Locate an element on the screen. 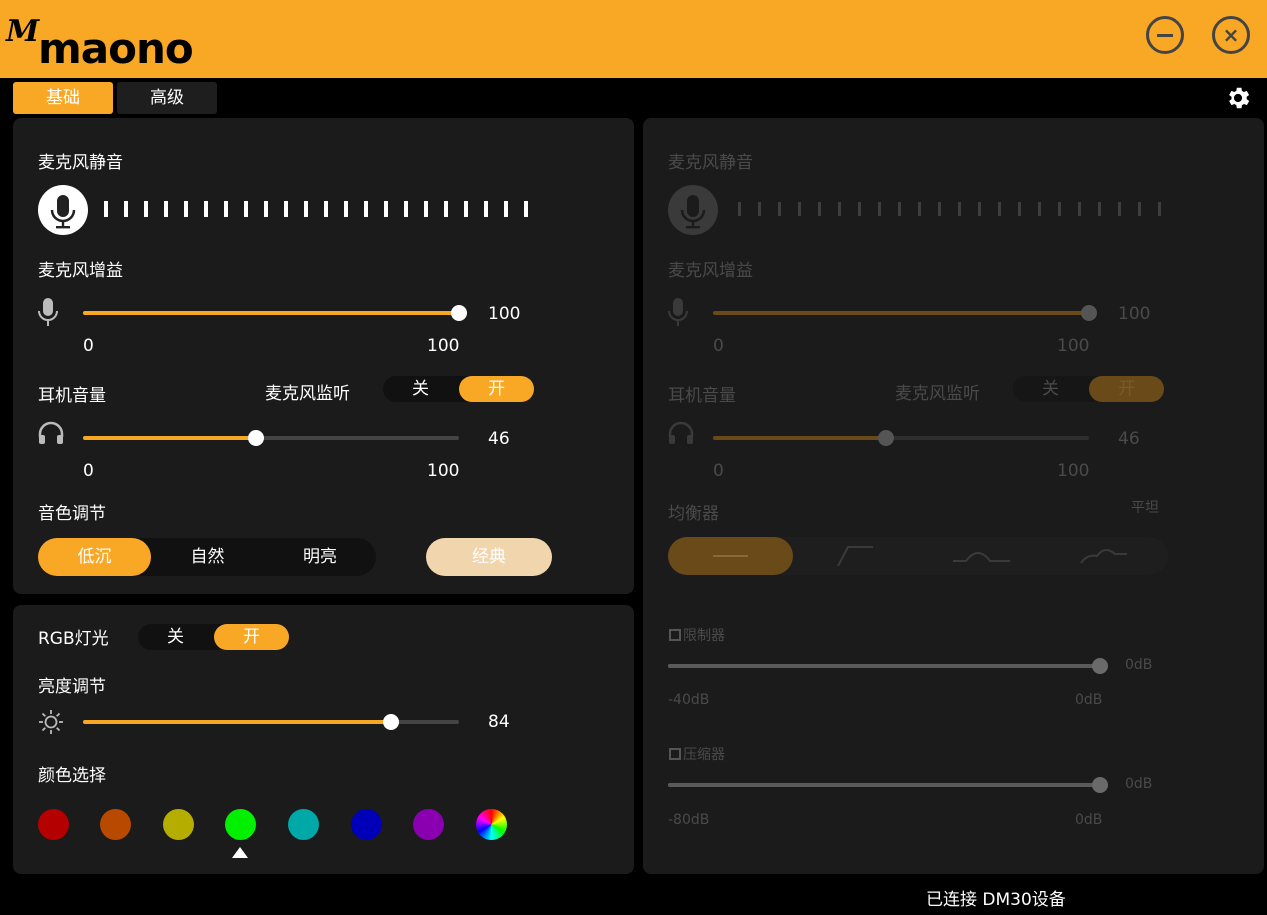 The height and width of the screenshot is (915, 1267). mic-level-meter is located at coordinates (324, 209).